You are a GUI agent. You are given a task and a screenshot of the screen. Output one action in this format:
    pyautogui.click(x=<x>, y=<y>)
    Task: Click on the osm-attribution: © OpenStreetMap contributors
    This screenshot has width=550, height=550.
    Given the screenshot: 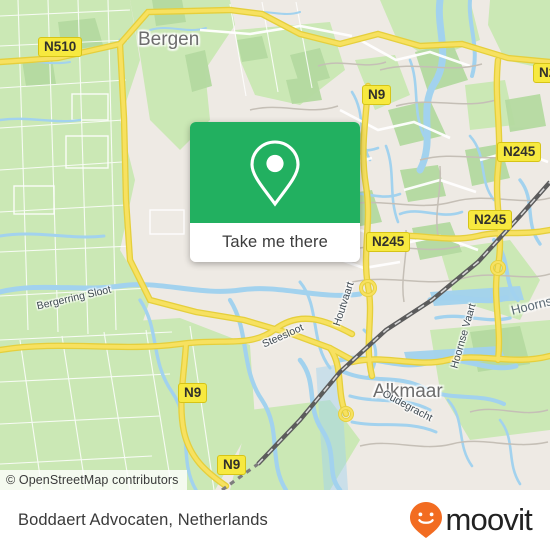 What is the action you would take?
    pyautogui.click(x=93, y=480)
    